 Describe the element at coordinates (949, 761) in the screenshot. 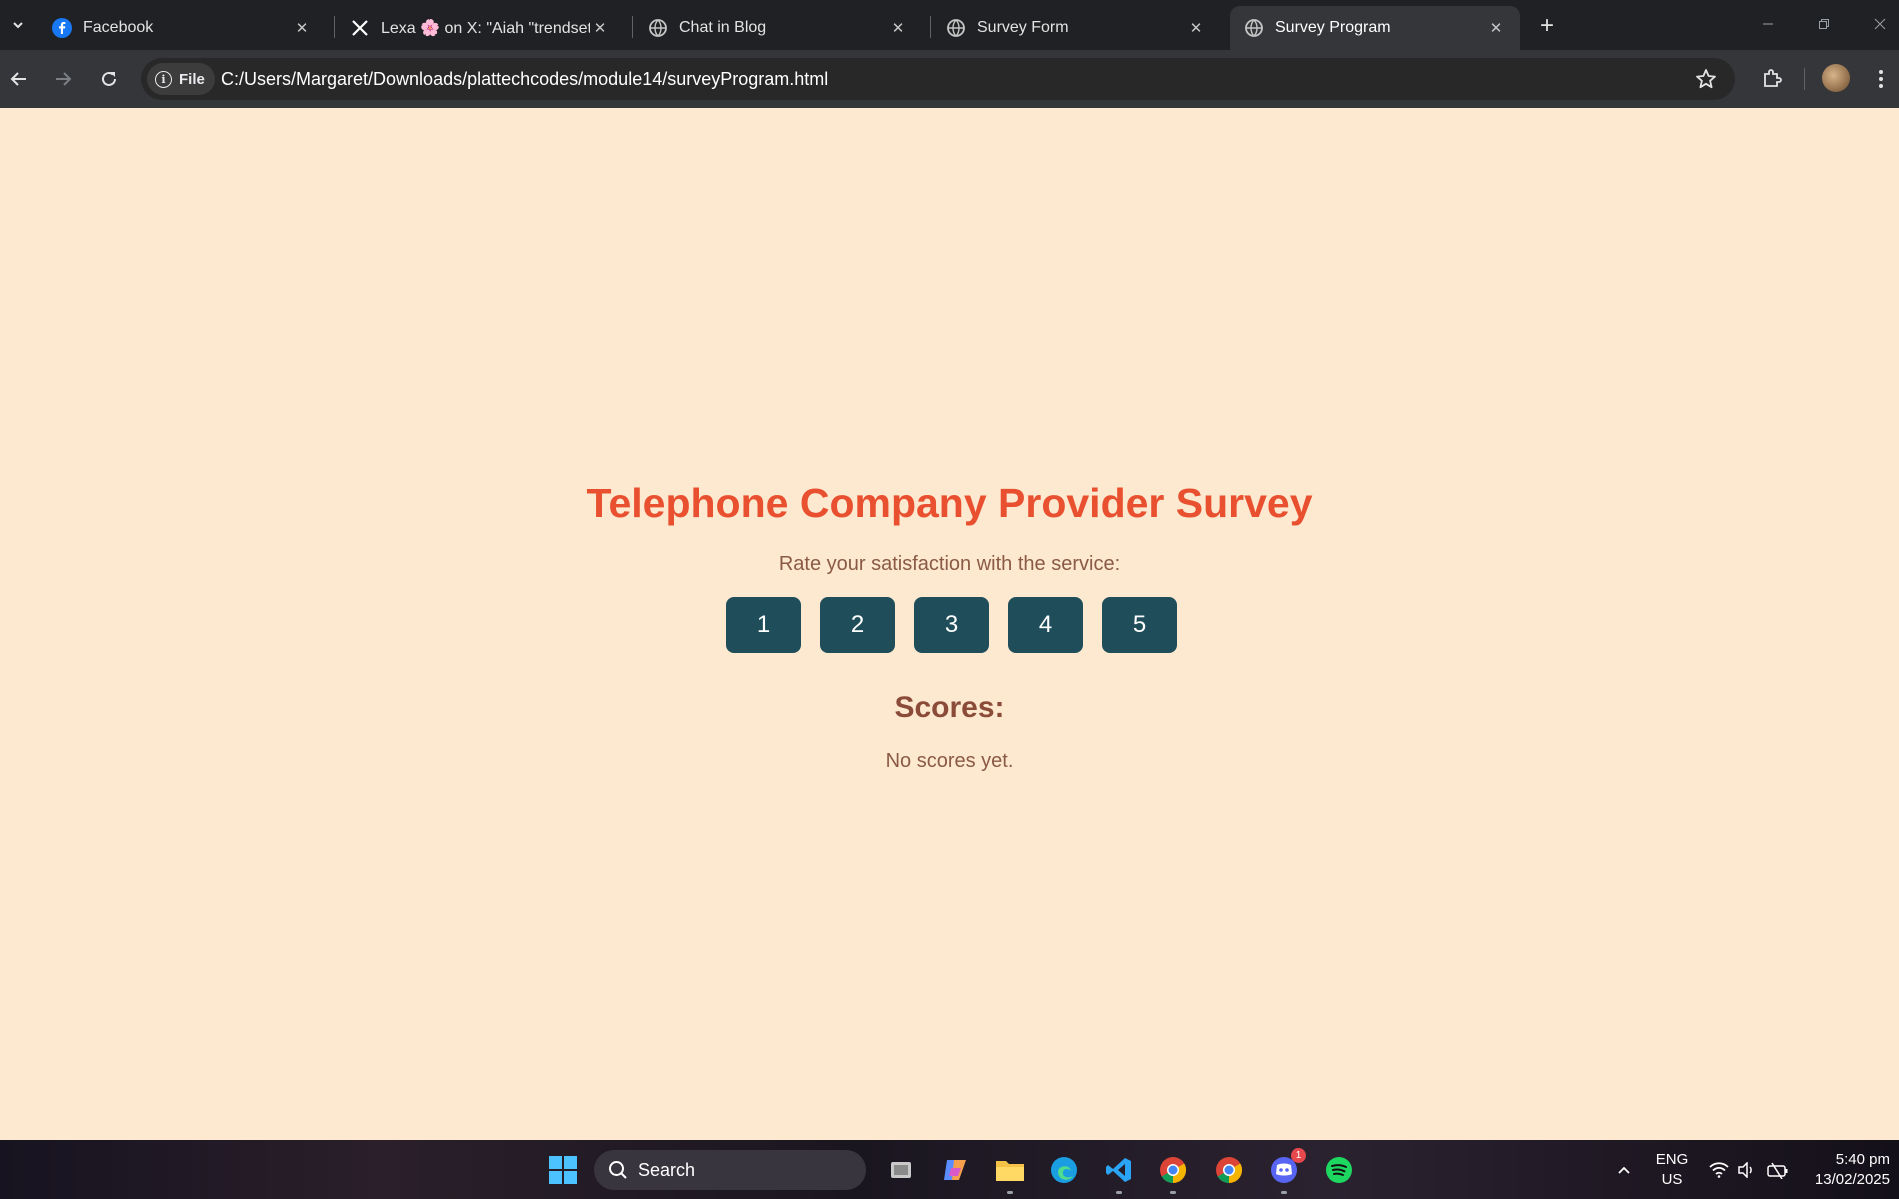

I see `scores-list: No scores yet.` at that location.